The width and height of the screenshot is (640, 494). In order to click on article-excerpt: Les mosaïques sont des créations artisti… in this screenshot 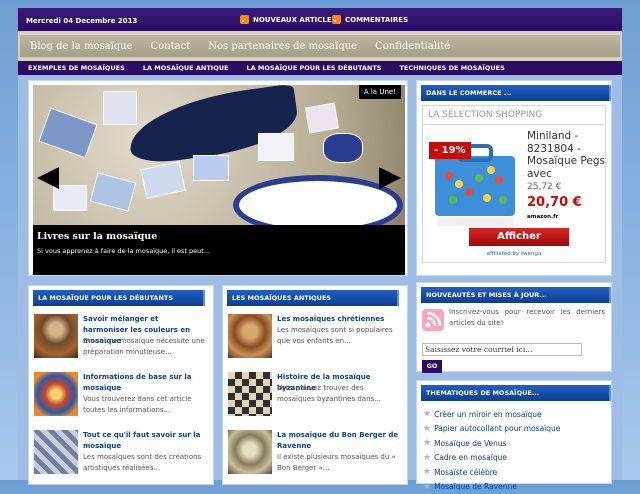, I will do `click(145, 463)`.